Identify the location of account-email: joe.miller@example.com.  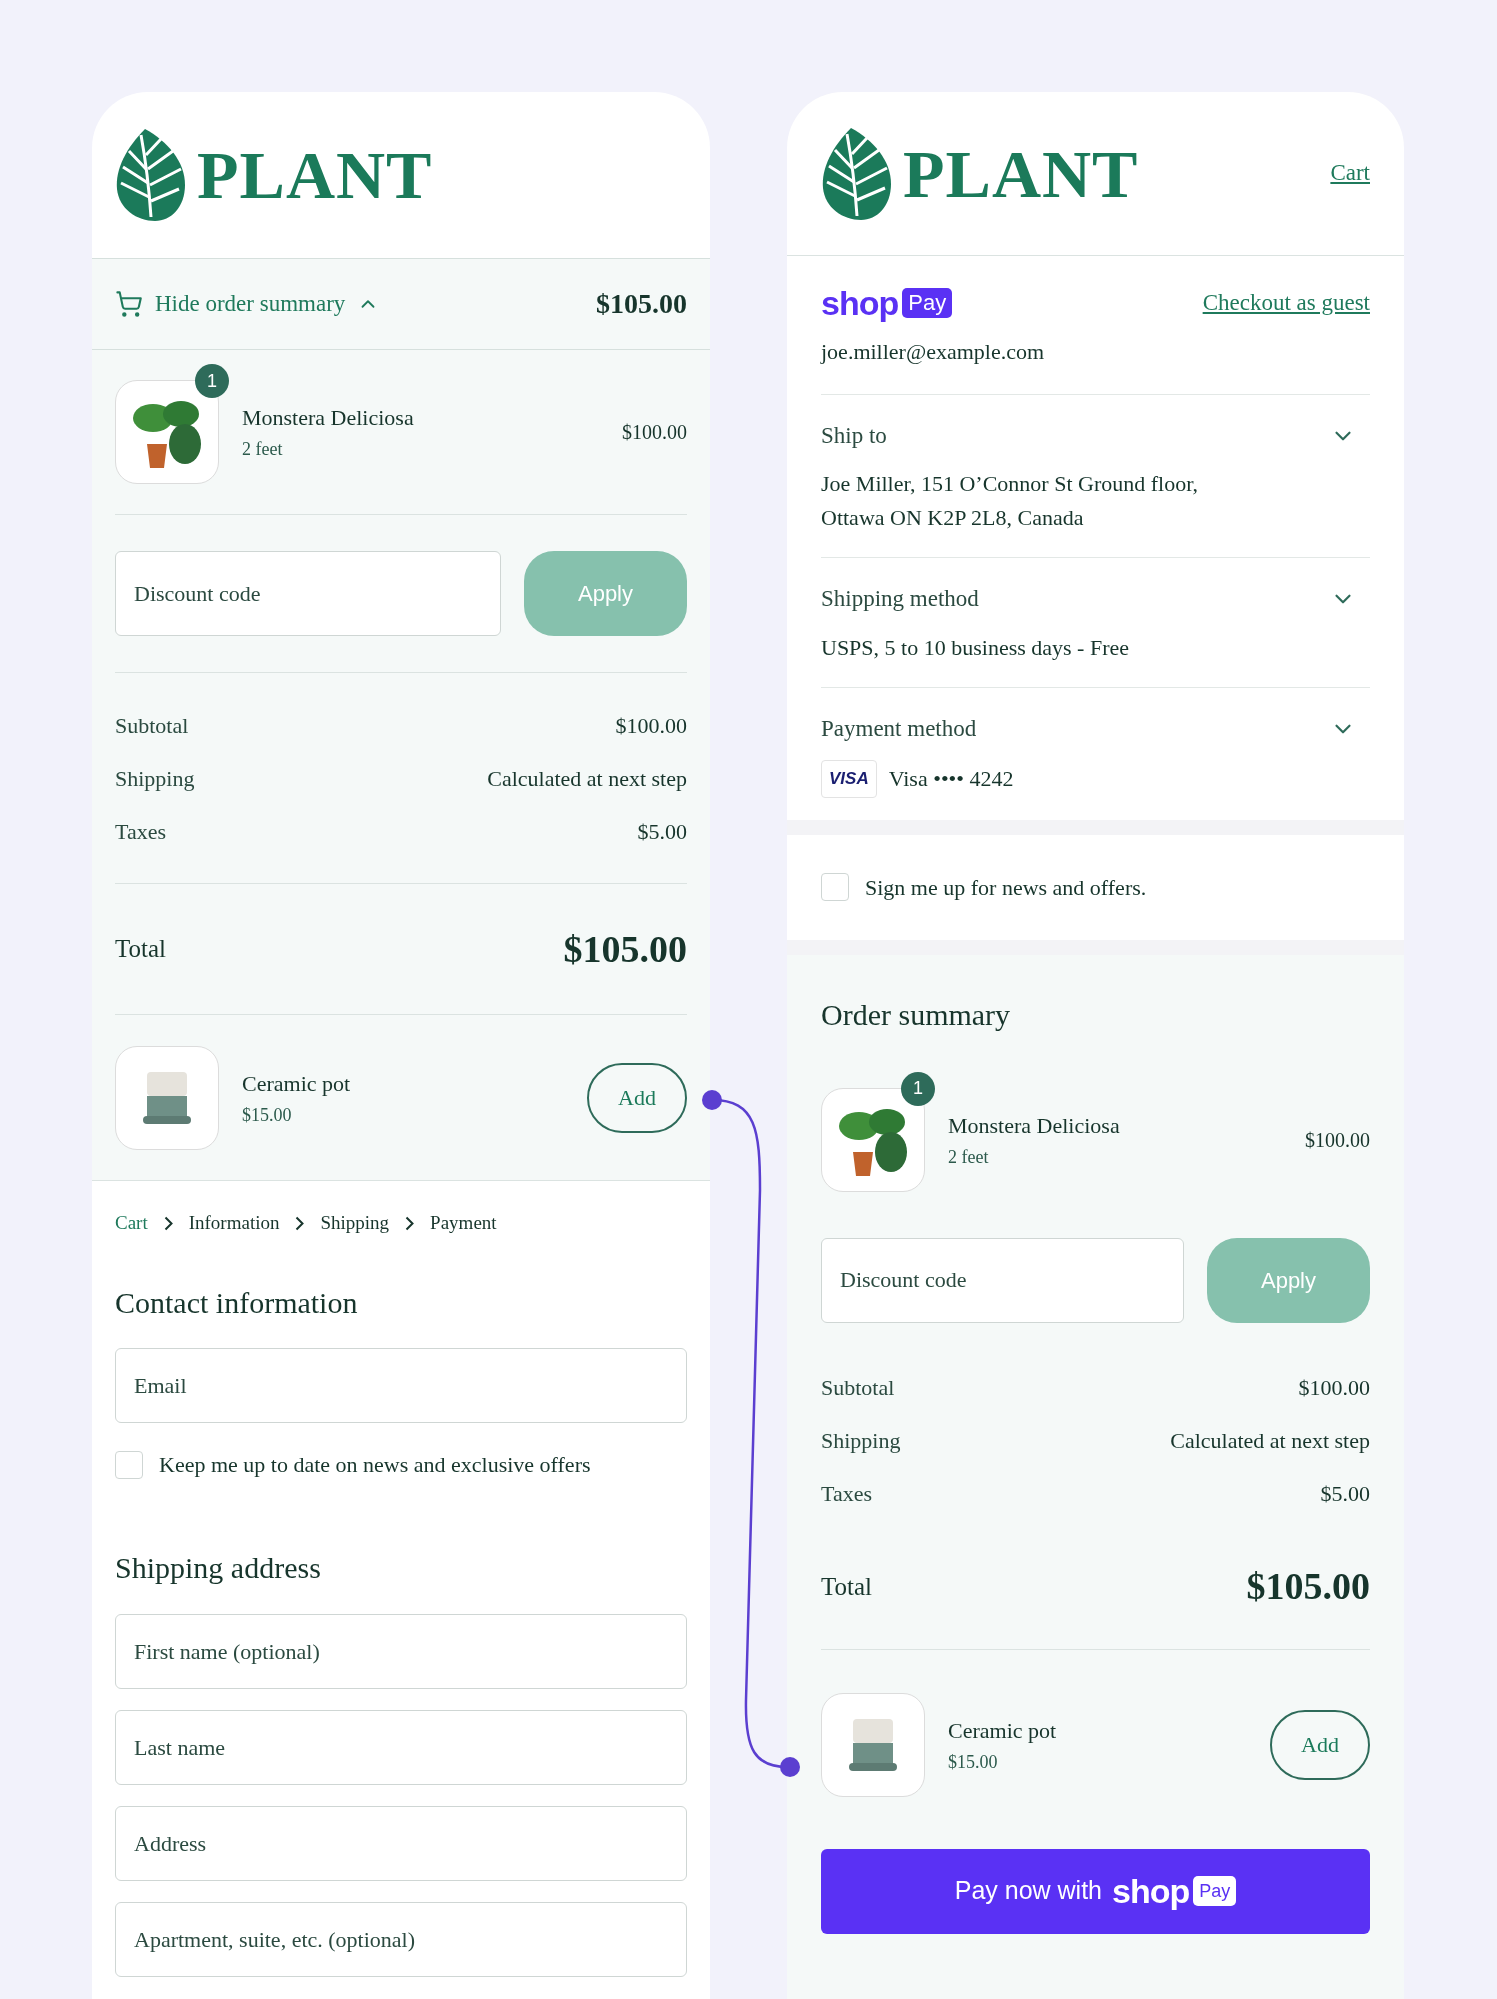
(933, 351).